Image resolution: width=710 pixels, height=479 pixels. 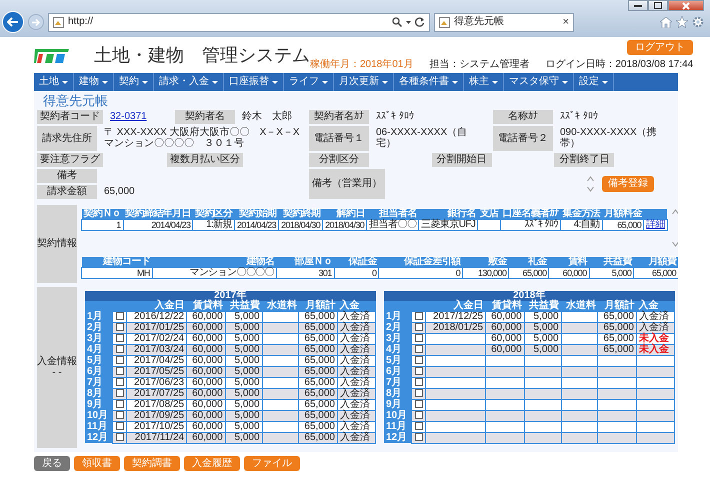 What do you see at coordinates (362, 64) in the screenshot?
I see `period-text: 稼働年月：2018年01月` at bounding box center [362, 64].